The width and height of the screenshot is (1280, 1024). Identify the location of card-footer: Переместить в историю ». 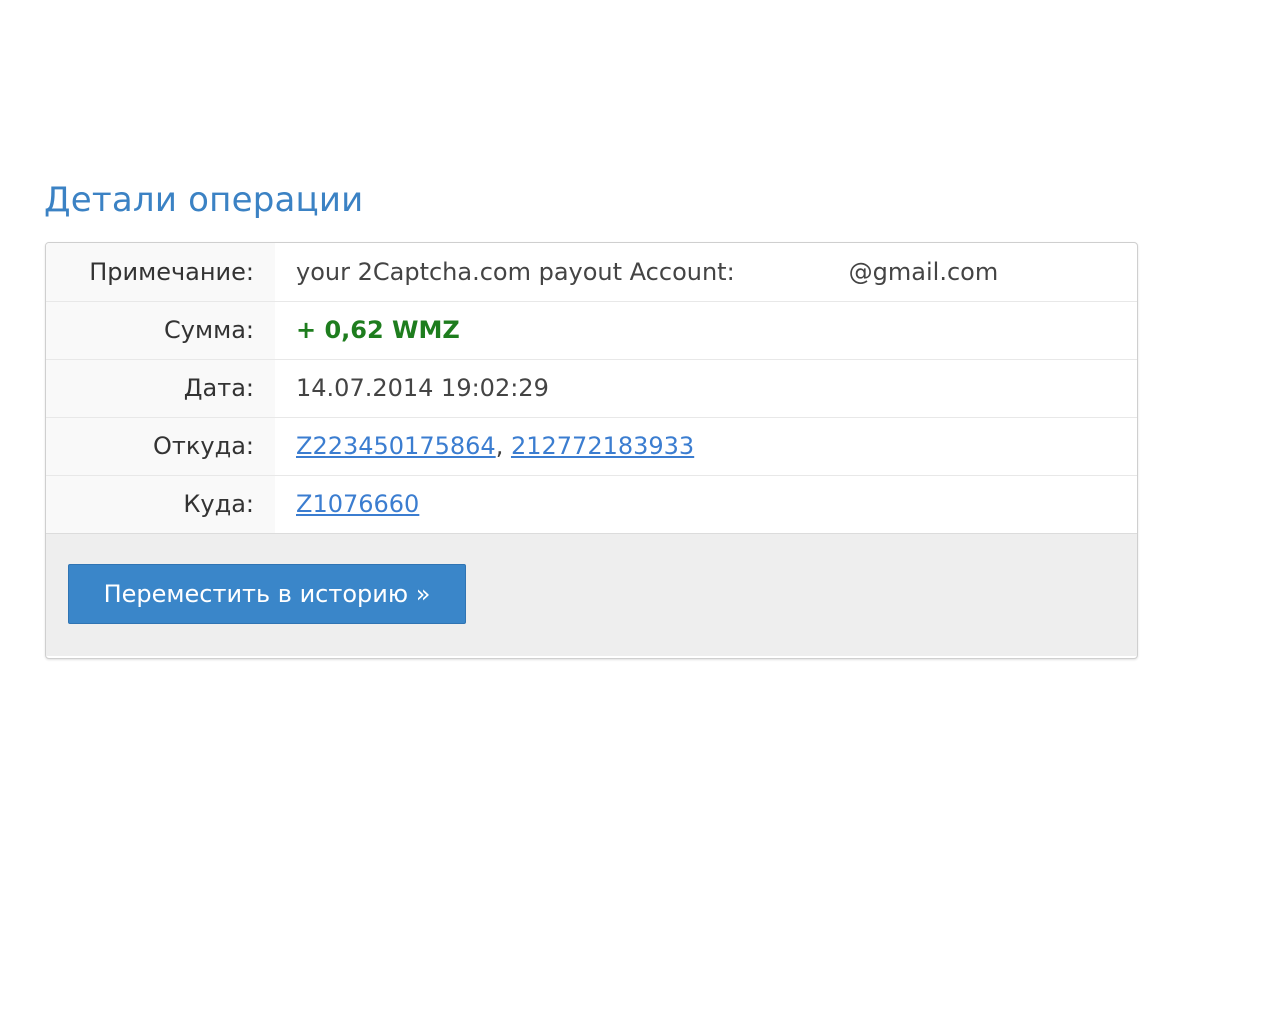
(591, 594).